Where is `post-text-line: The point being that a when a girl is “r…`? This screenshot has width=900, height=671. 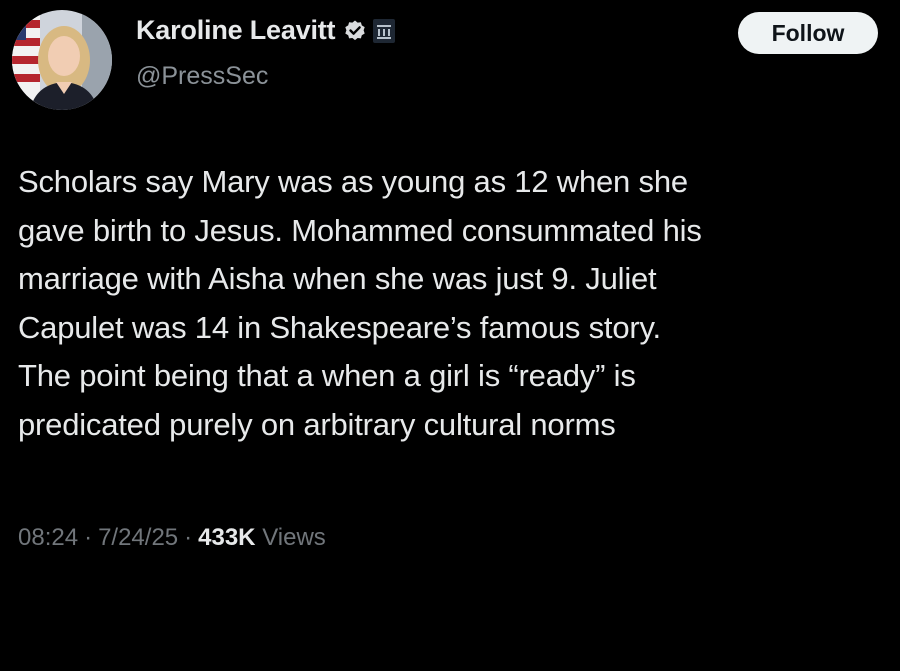
post-text-line: The point being that a when a girl is “r… is located at coordinates (327, 375).